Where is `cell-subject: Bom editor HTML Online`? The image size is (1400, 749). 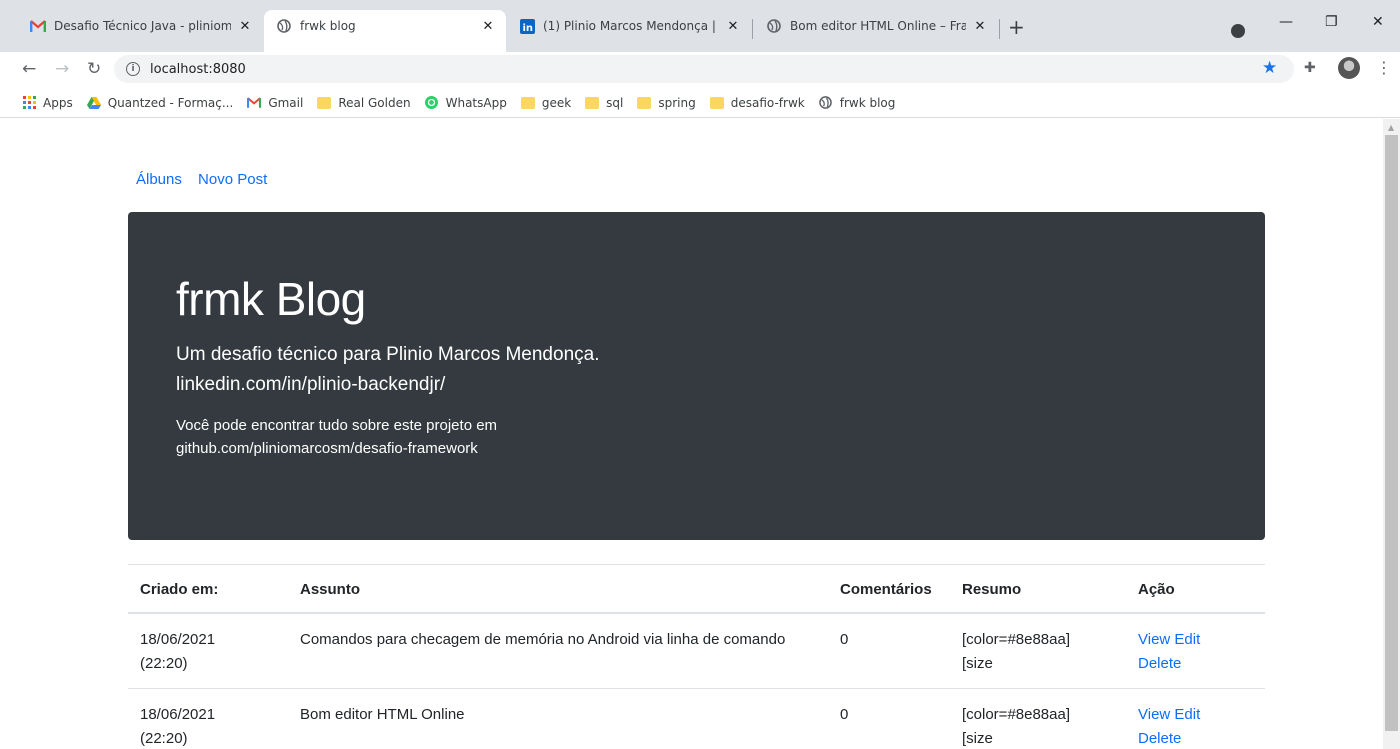 cell-subject: Bom editor HTML Online is located at coordinates (558, 718).